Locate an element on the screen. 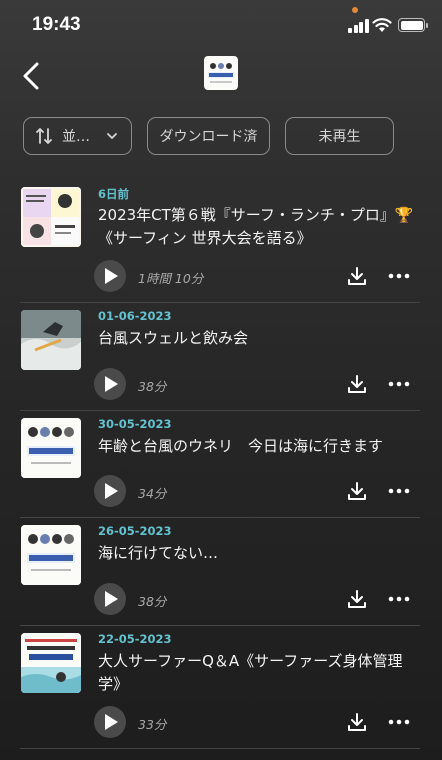 The width and height of the screenshot is (442, 760). episode-controls: 33分 is located at coordinates (257, 721).